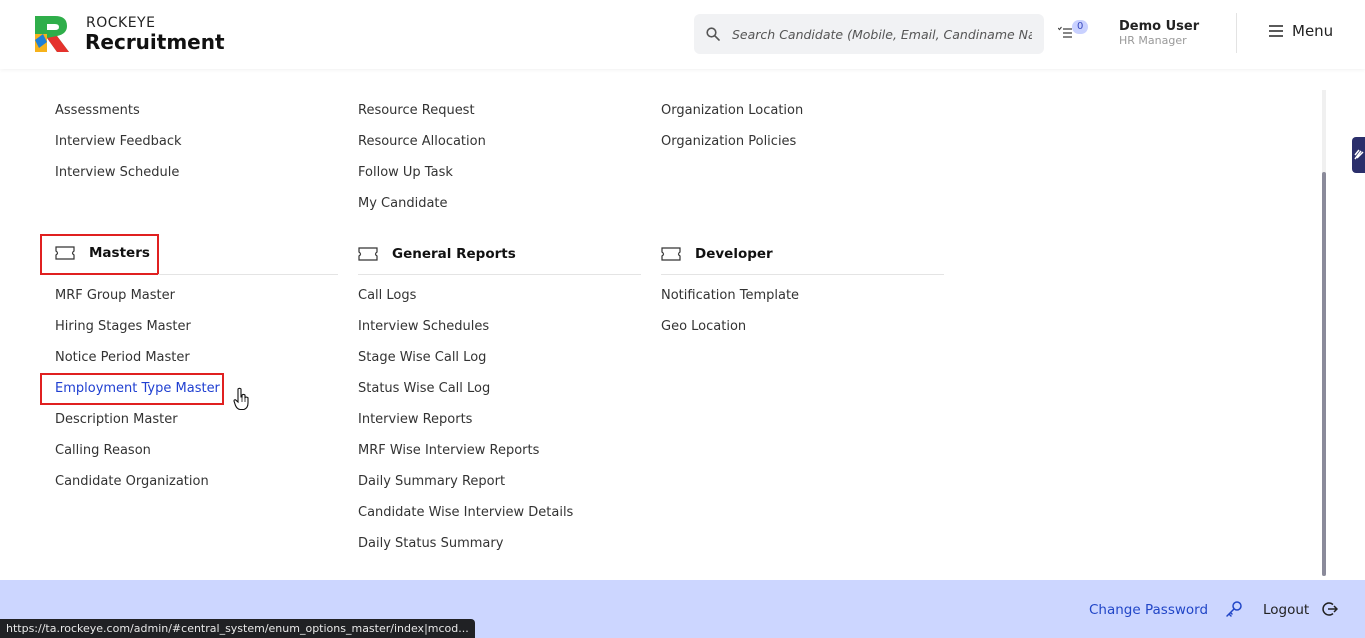  I want to click on menu-link-follow-up-task: Follow Up Task, so click(405, 172).